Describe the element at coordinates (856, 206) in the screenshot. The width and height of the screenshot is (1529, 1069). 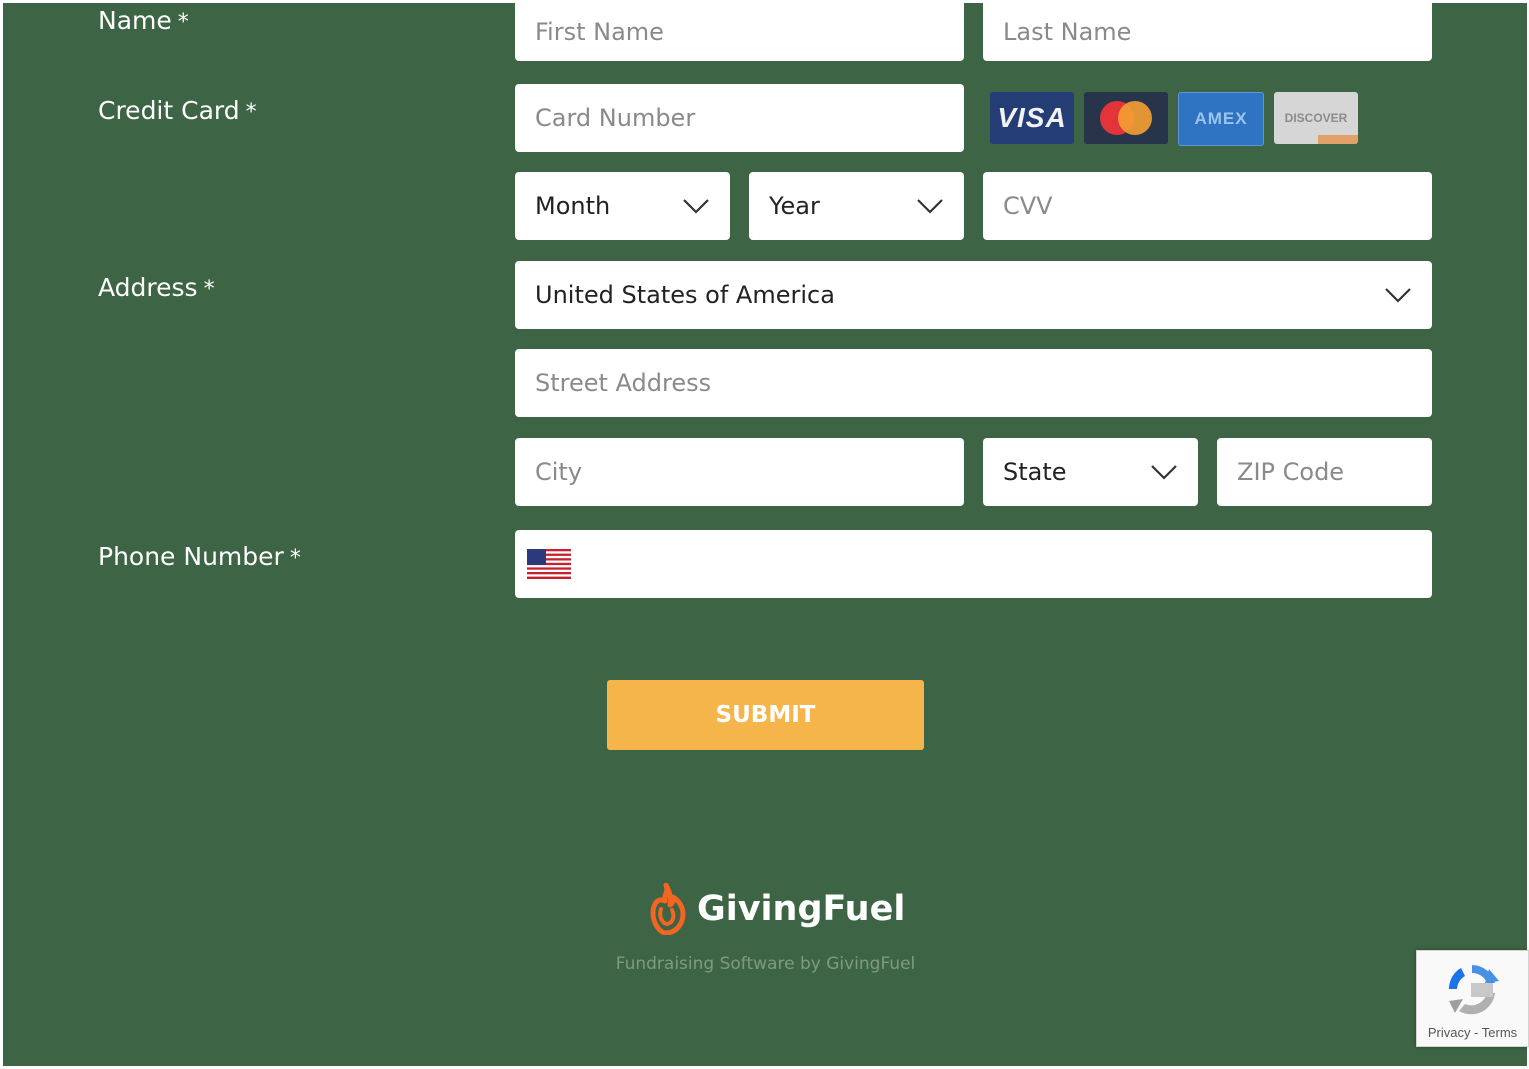
I see `year-select: Year` at that location.